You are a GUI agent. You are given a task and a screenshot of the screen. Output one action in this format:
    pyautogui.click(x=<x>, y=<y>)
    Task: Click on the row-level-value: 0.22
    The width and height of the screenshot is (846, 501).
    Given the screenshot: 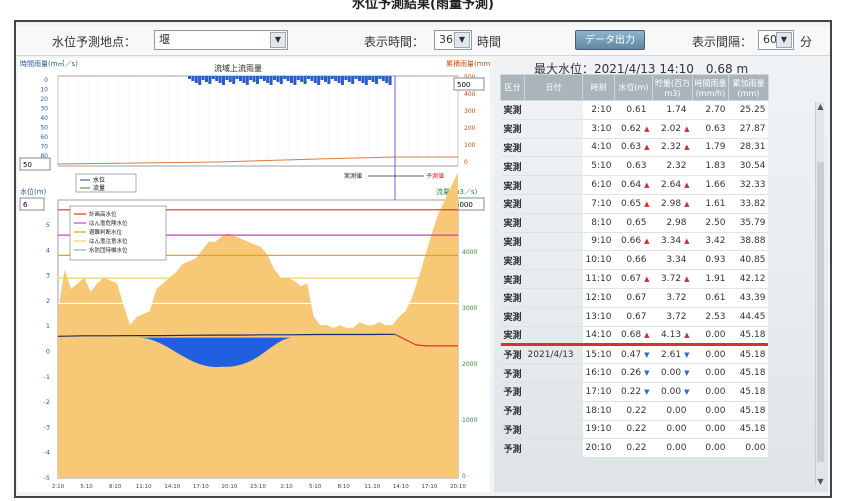 What is the action you would take?
    pyautogui.click(x=631, y=391)
    